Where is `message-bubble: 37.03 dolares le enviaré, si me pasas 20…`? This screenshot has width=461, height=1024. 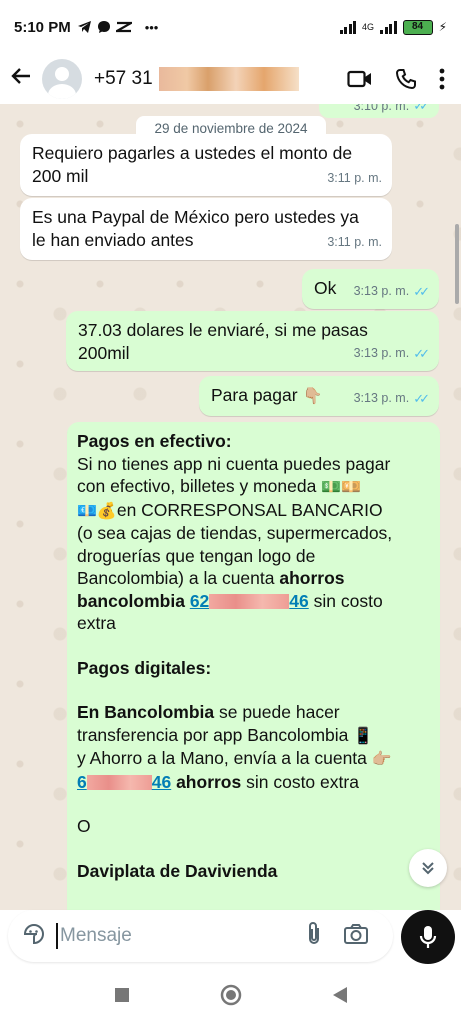 message-bubble: 37.03 dolares le enviaré, si me pasas 20… is located at coordinates (252, 341).